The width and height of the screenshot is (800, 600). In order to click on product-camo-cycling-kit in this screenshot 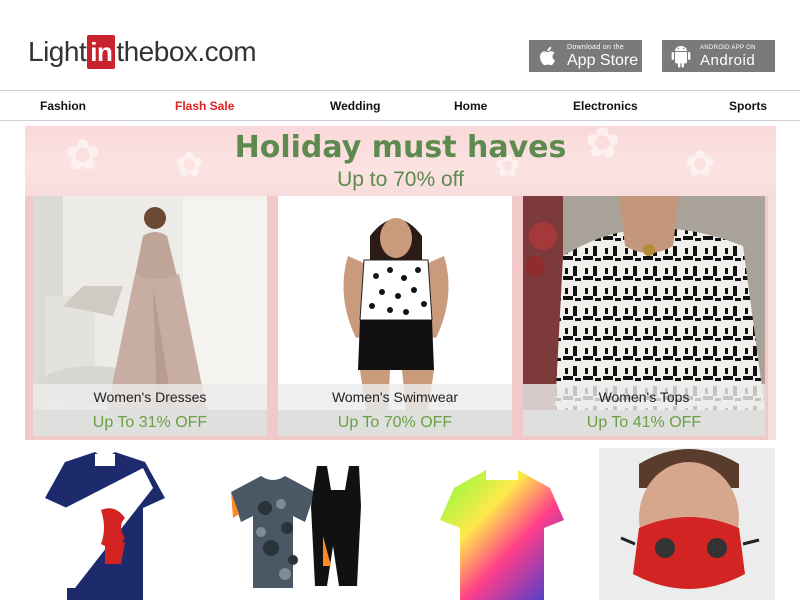, I will do `click(305, 524)`.